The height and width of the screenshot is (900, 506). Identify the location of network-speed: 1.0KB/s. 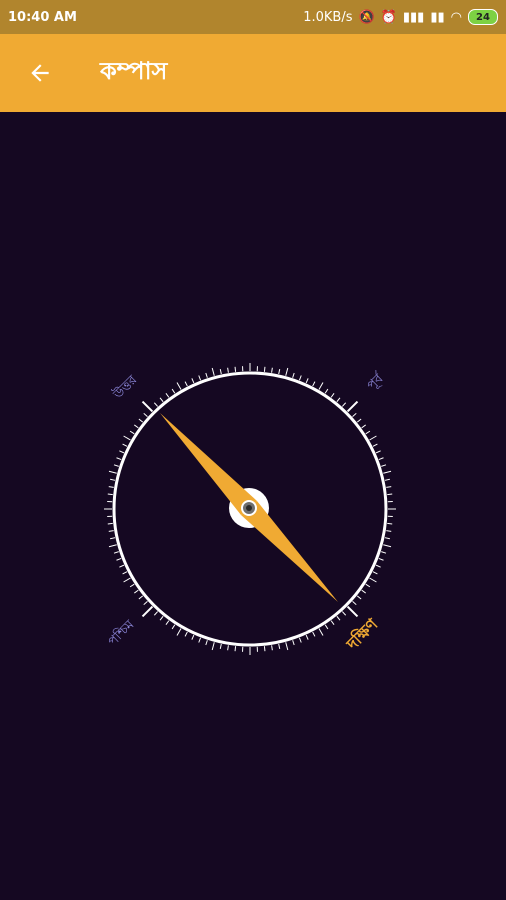
(328, 17).